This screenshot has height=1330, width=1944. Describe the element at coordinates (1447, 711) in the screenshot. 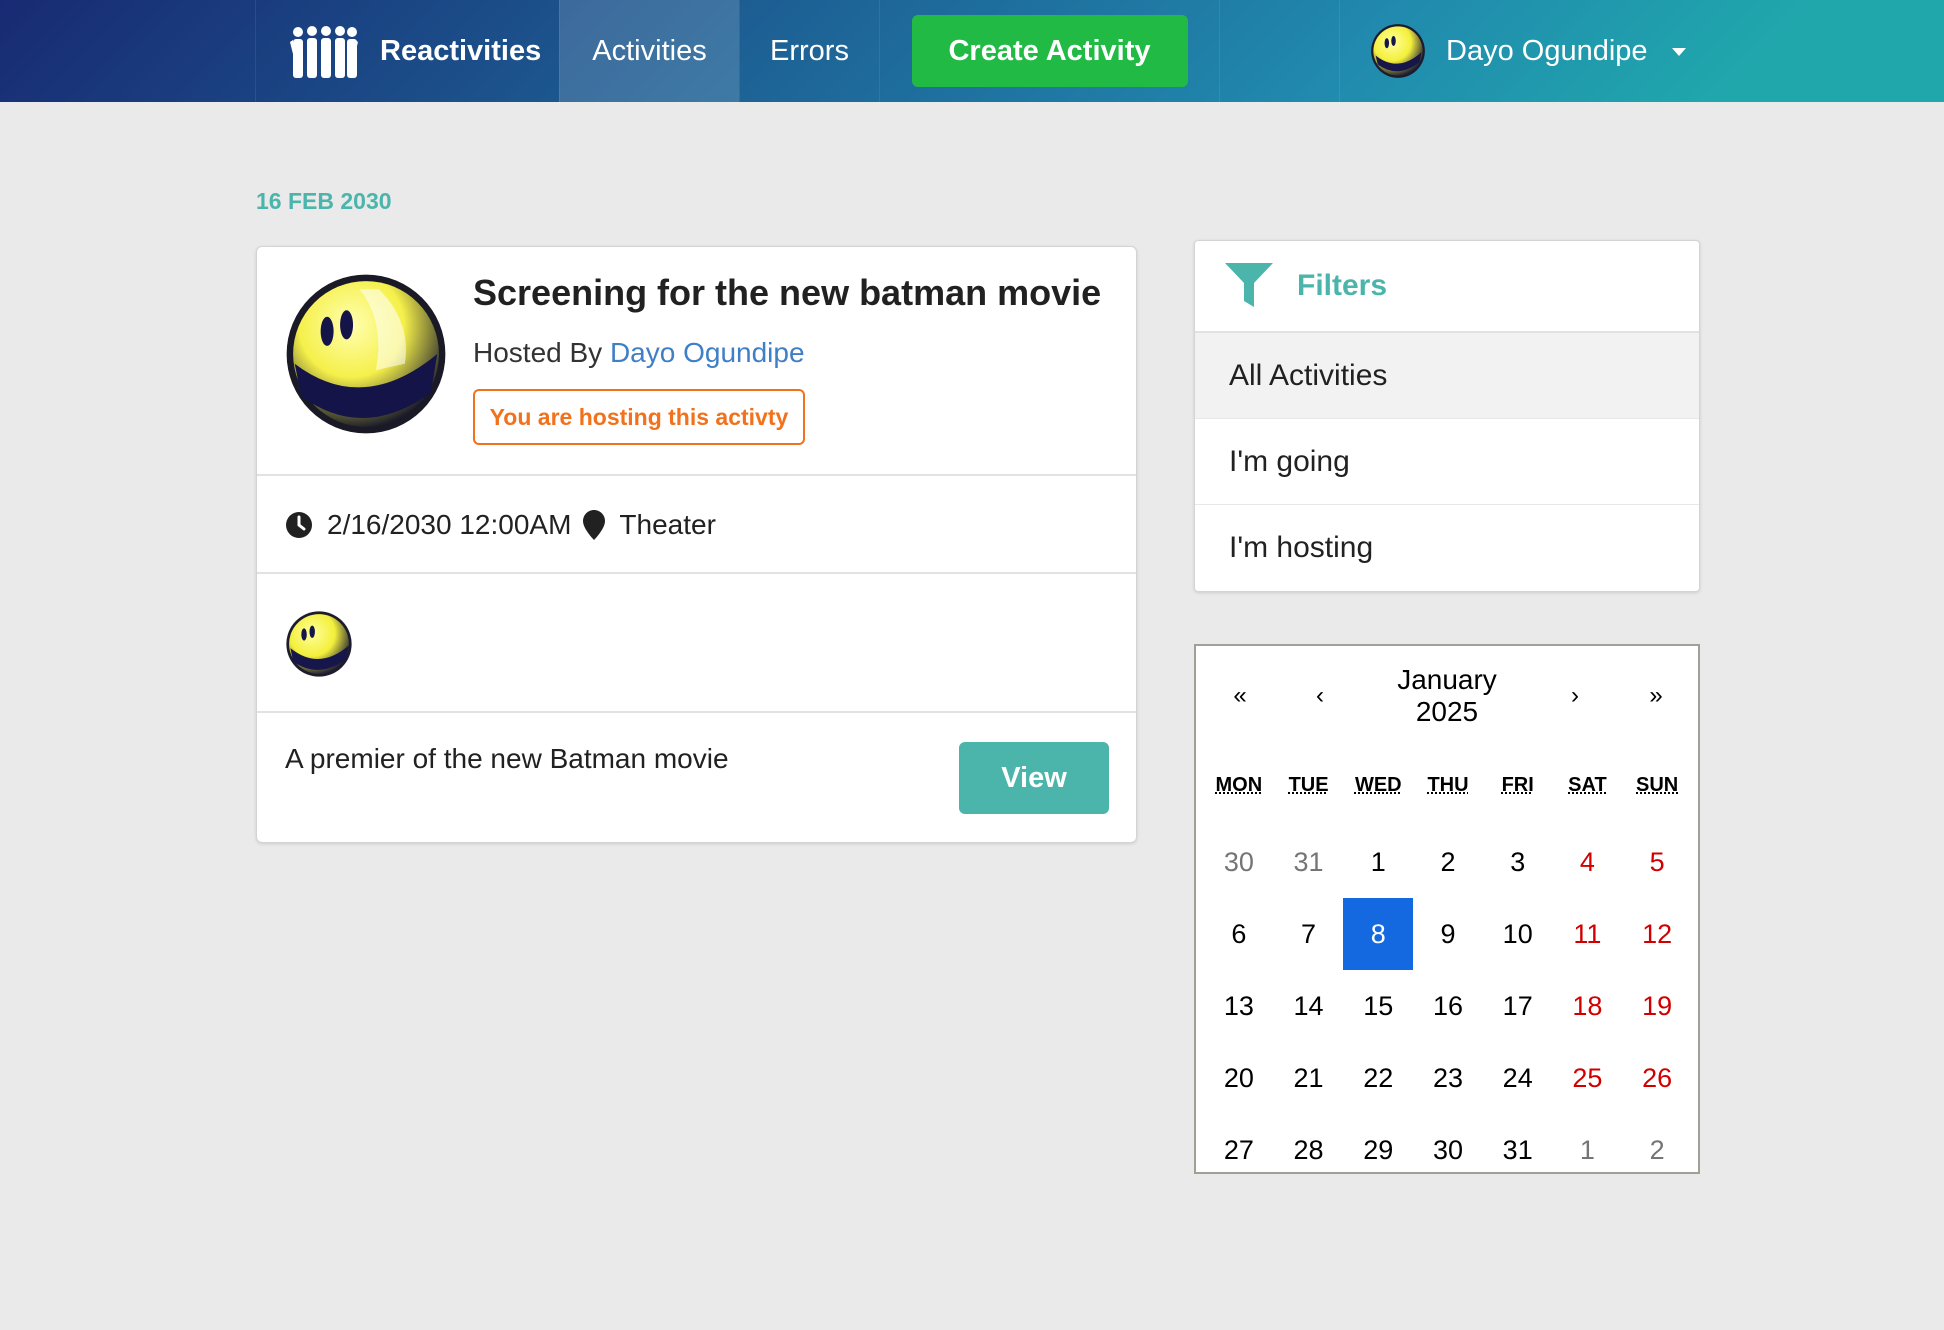

I see `calendar-year: 2025` at that location.